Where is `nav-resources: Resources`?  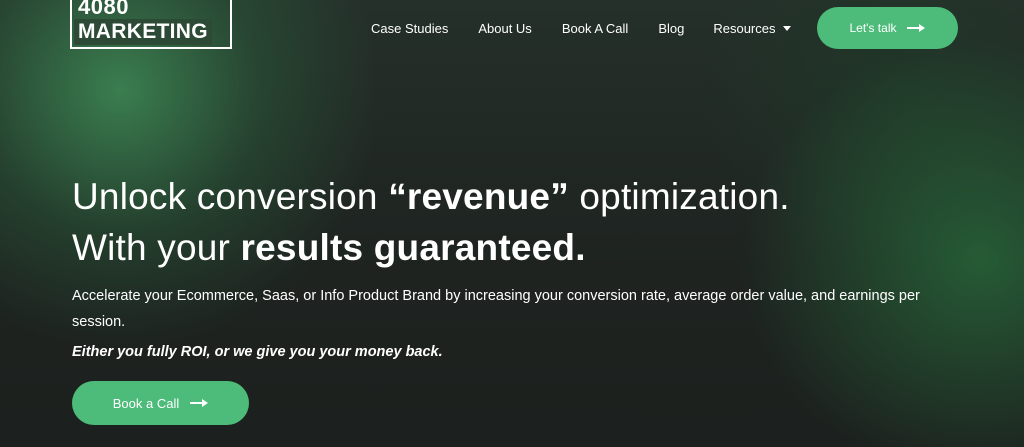
nav-resources: Resources is located at coordinates (752, 28).